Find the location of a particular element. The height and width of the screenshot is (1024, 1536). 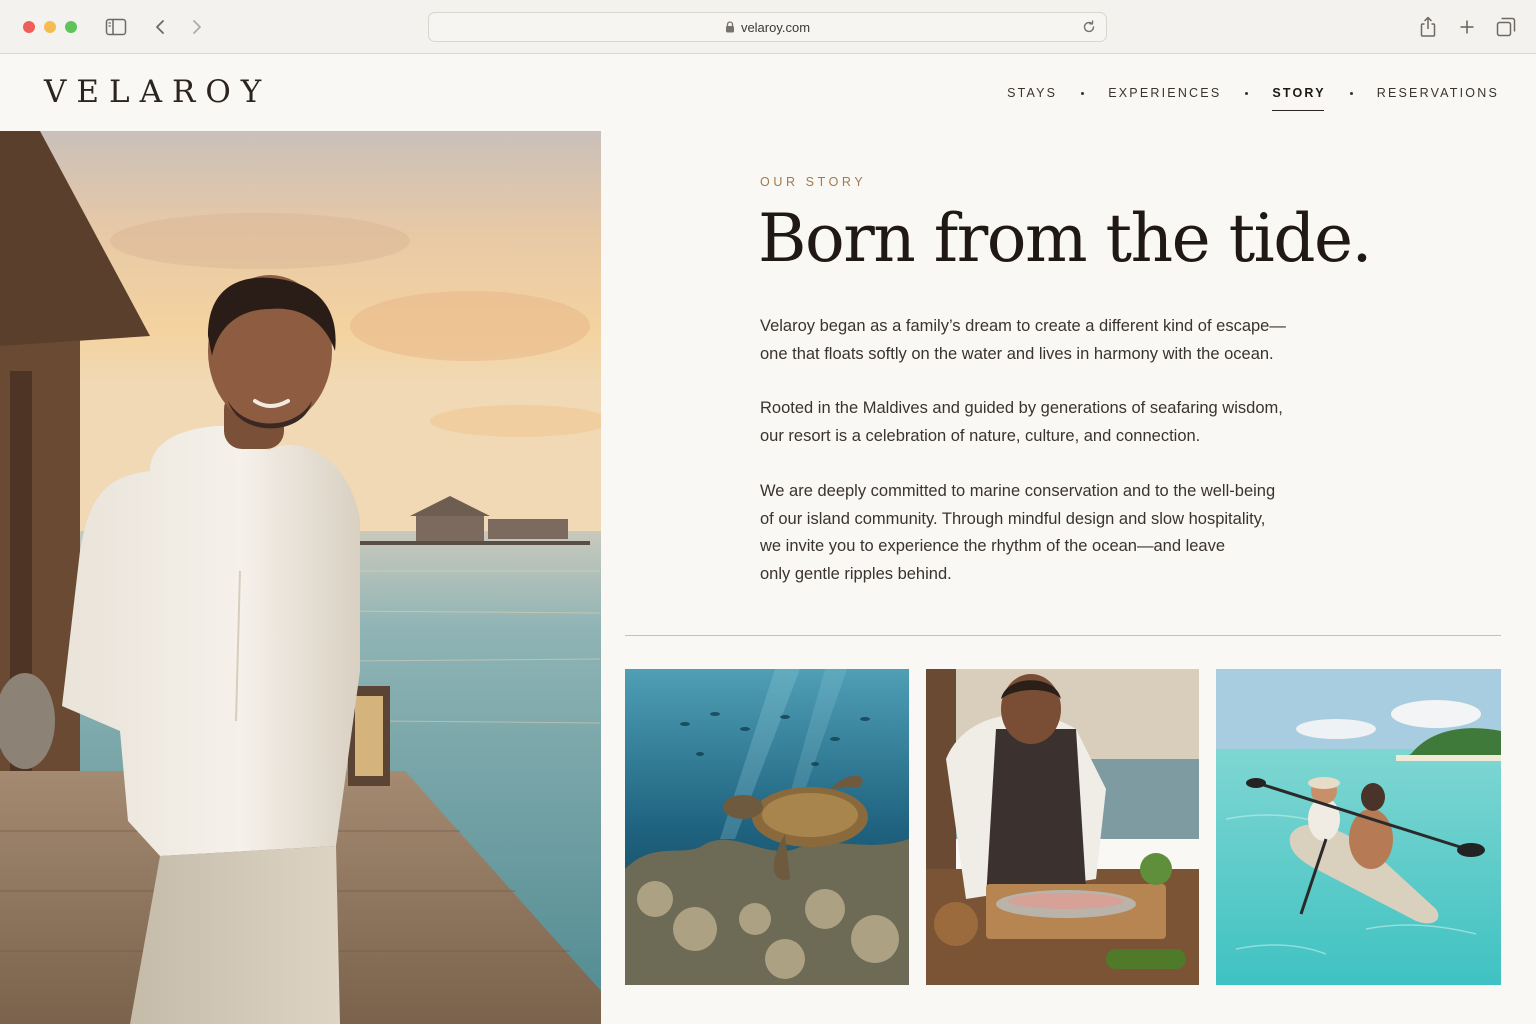

sidebar-toggle-button is located at coordinates (116, 27).